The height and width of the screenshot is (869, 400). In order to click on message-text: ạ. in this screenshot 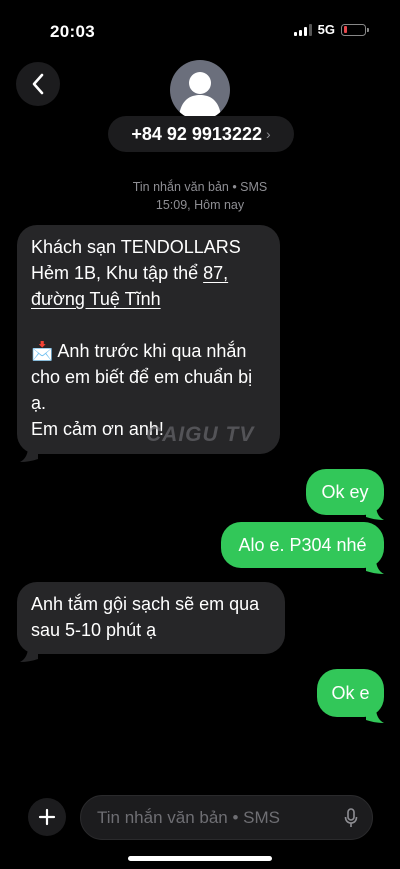, I will do `click(39, 403)`.